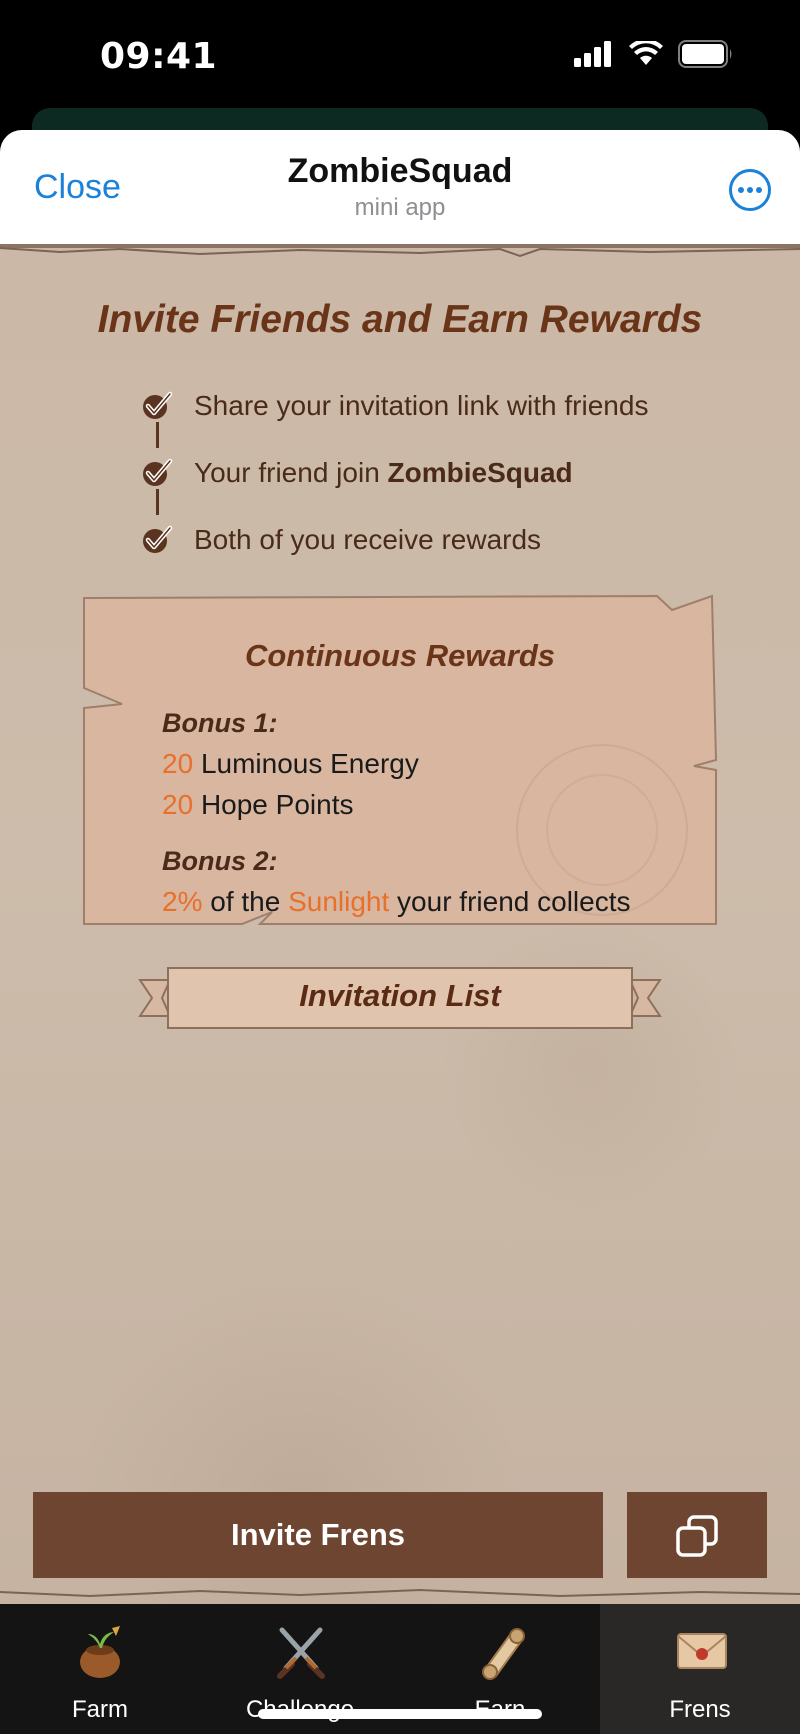  I want to click on bonus1-label: Bonus 1:, so click(220, 723).